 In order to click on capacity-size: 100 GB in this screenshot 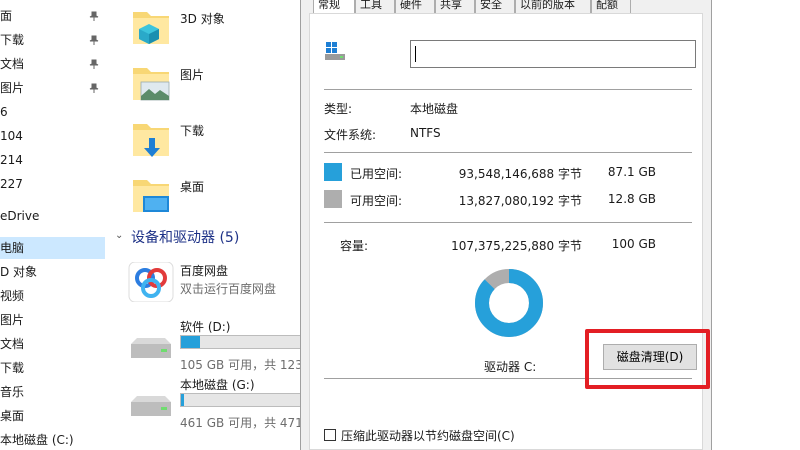, I will do `click(633, 244)`.